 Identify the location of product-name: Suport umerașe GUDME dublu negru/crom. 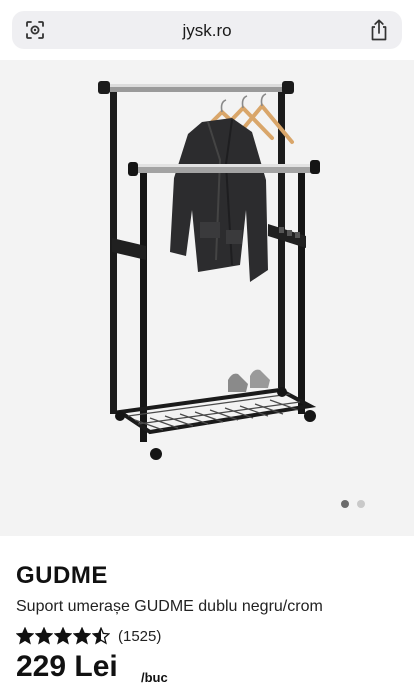
(169, 606).